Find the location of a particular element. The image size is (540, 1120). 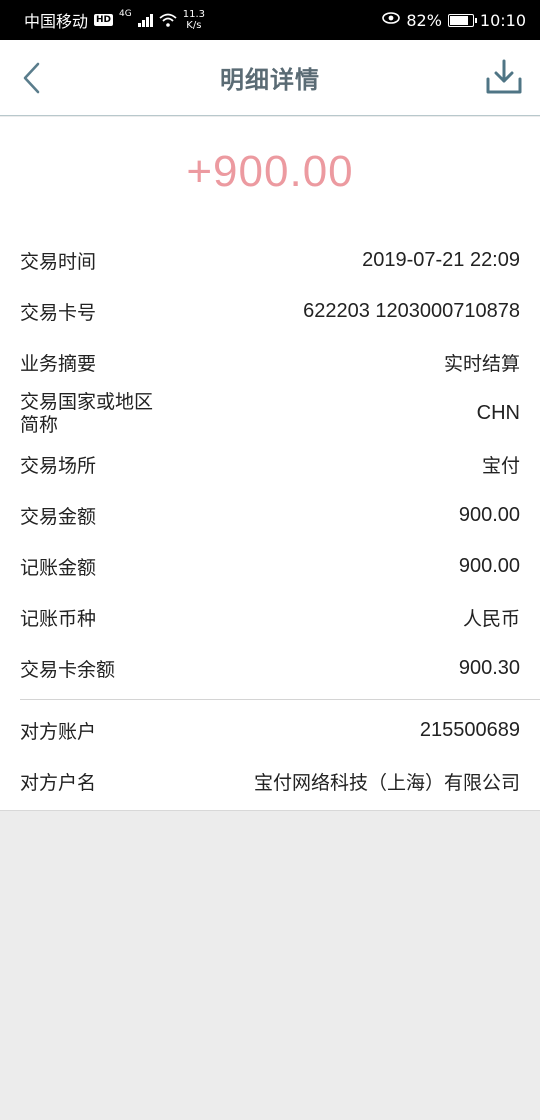

detail-value: 2019-07-21 22:09 is located at coordinates (441, 260).